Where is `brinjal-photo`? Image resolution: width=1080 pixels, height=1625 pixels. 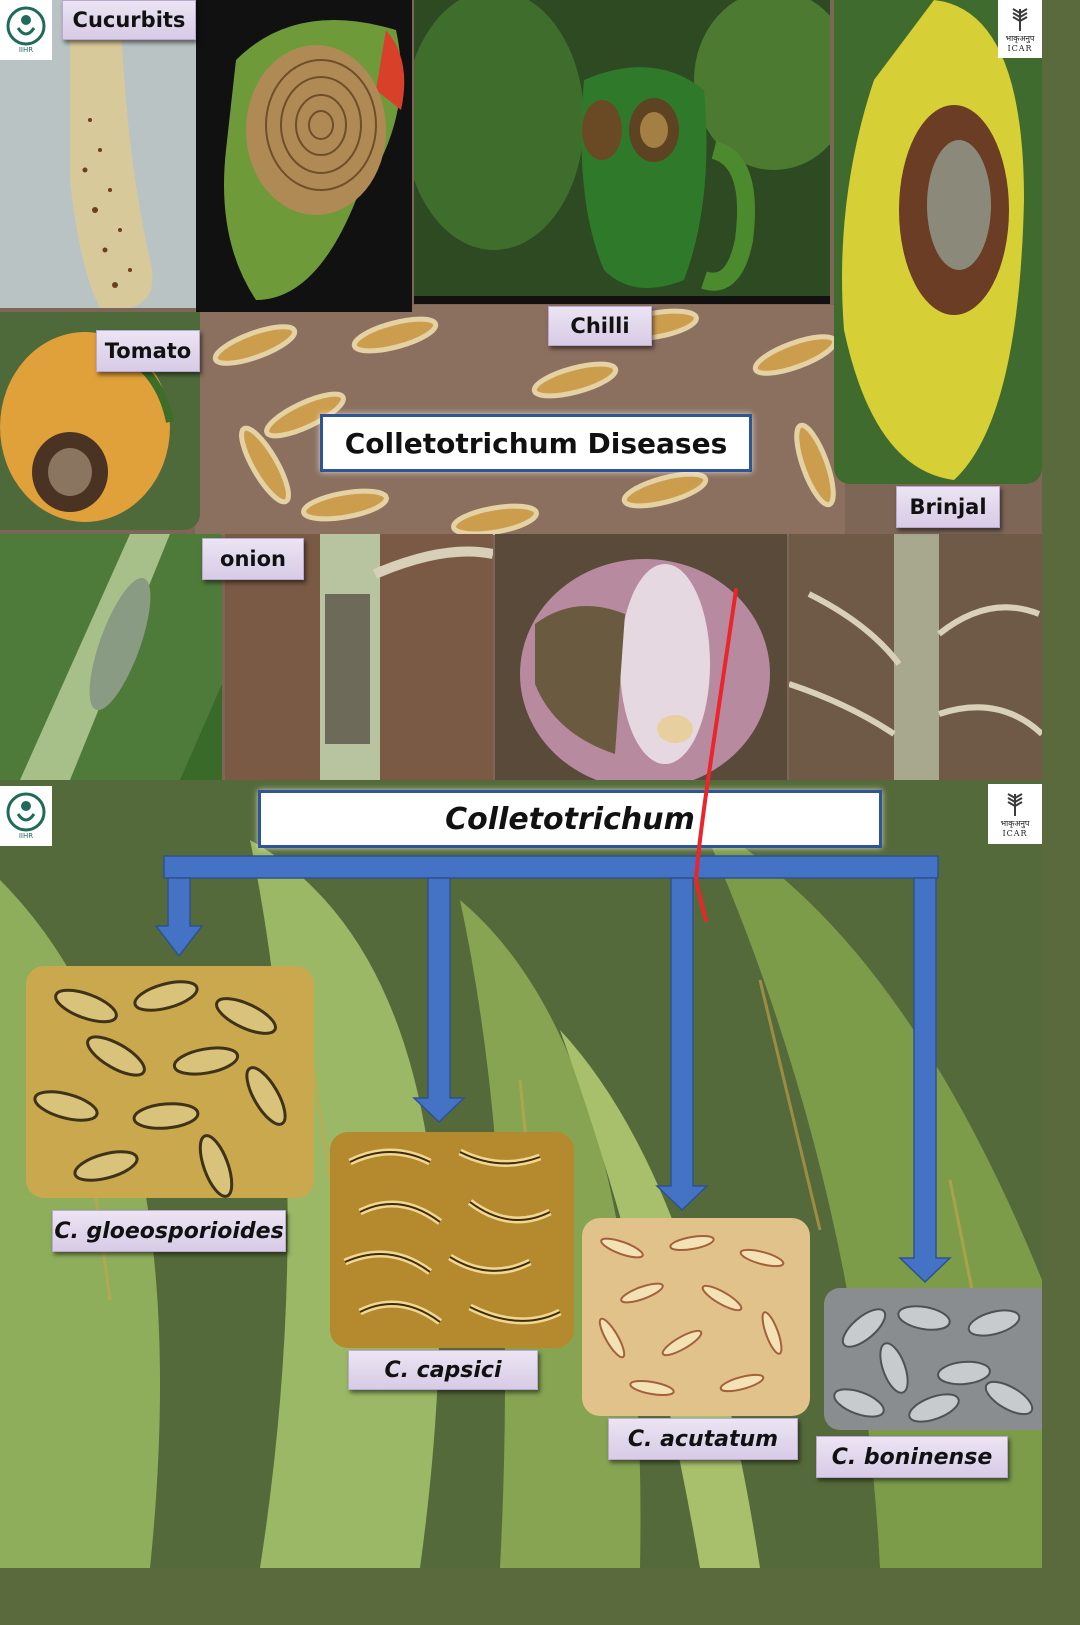
brinjal-photo is located at coordinates (938, 242).